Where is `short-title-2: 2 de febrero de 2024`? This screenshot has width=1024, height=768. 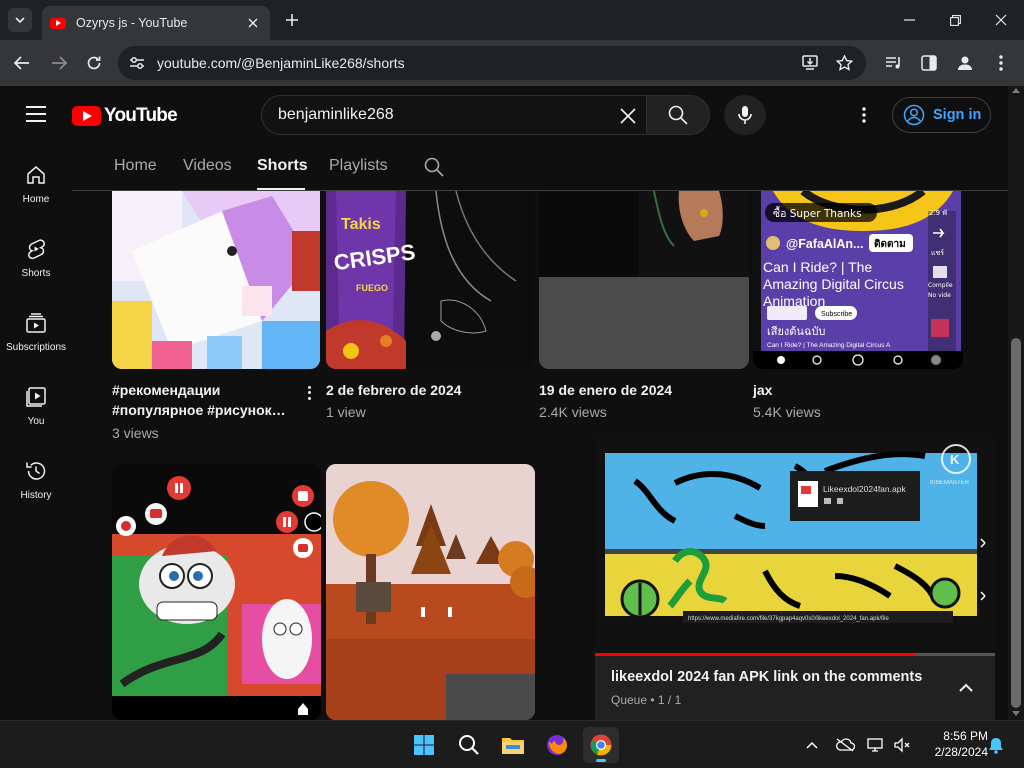
short-title-2: 2 de febrero de 2024 is located at coordinates (393, 390).